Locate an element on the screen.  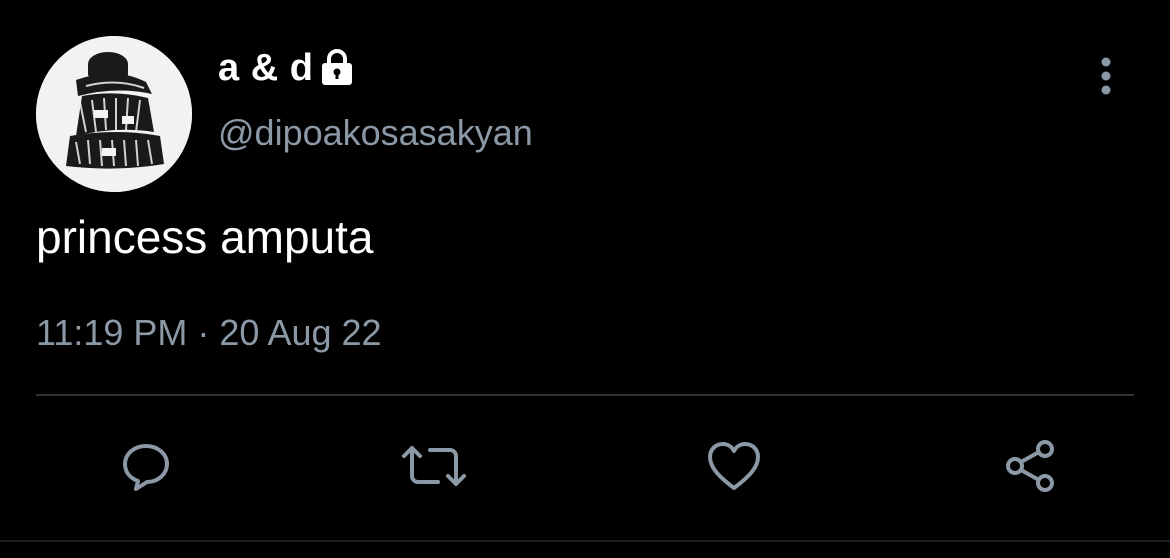
divider is located at coordinates (585, 395).